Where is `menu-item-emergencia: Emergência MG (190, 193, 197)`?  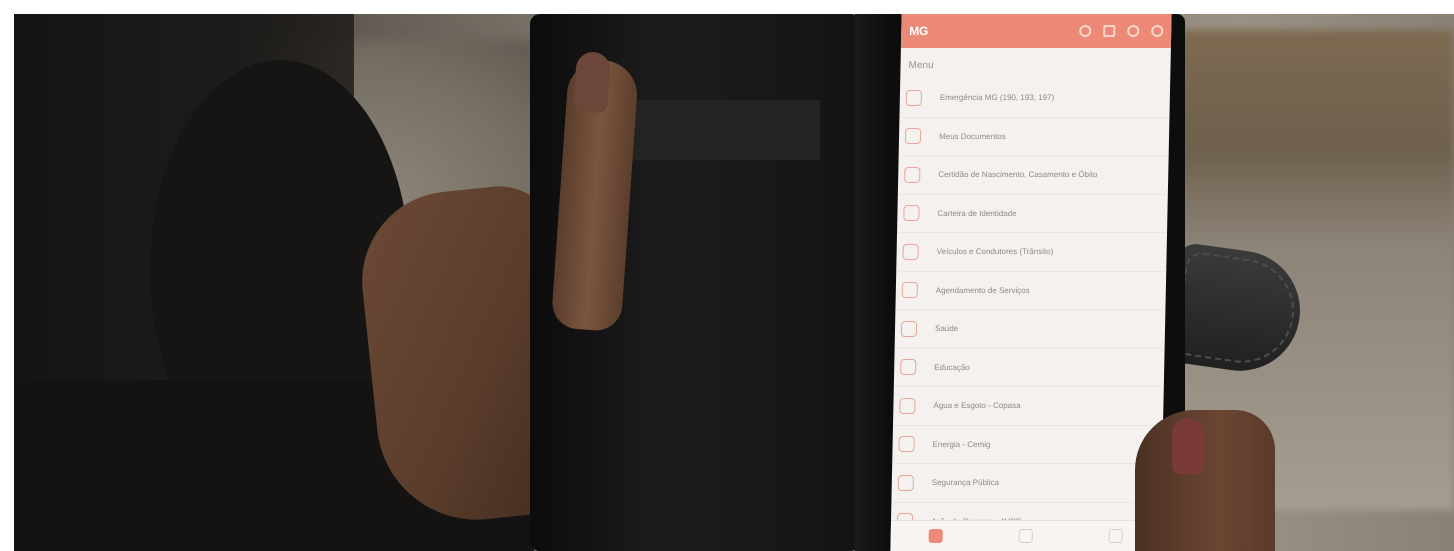
menu-item-emergencia: Emergência MG (190, 193, 197) is located at coordinates (1035, 98).